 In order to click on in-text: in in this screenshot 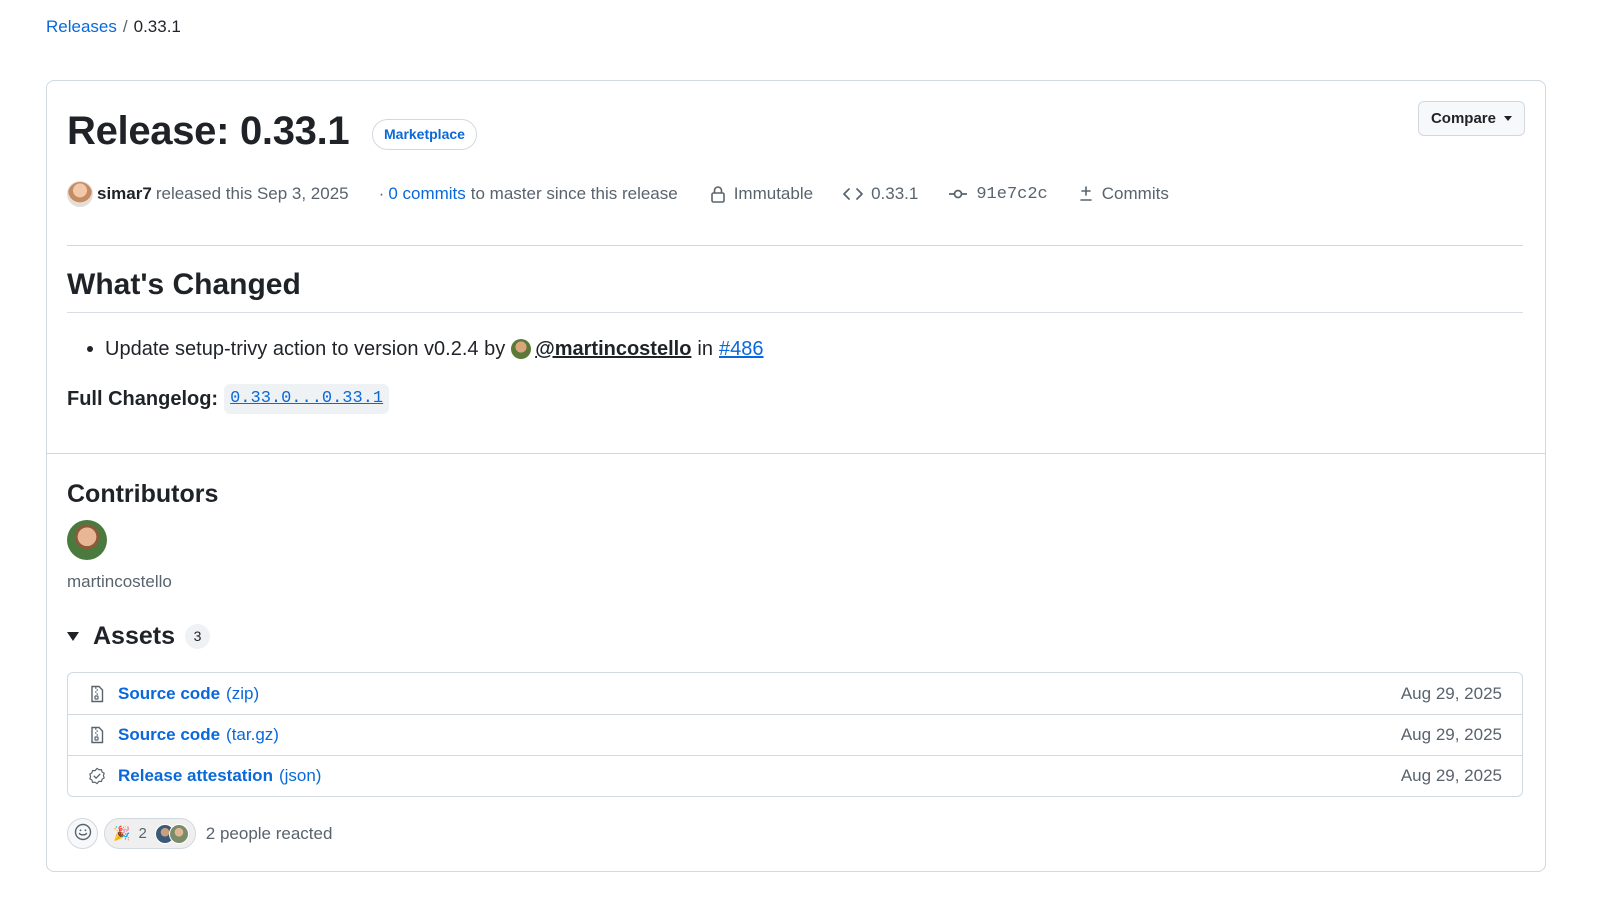, I will do `click(705, 349)`.